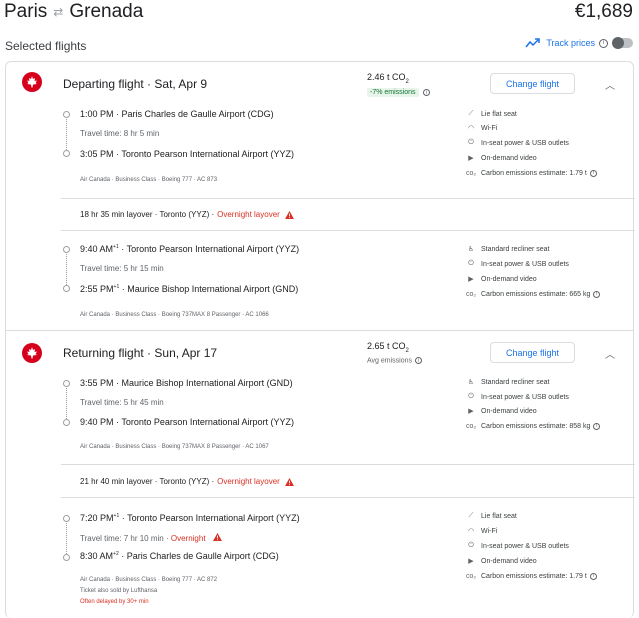 The width and height of the screenshot is (639, 618). I want to click on seat-icon: ⟋, so click(471, 113).